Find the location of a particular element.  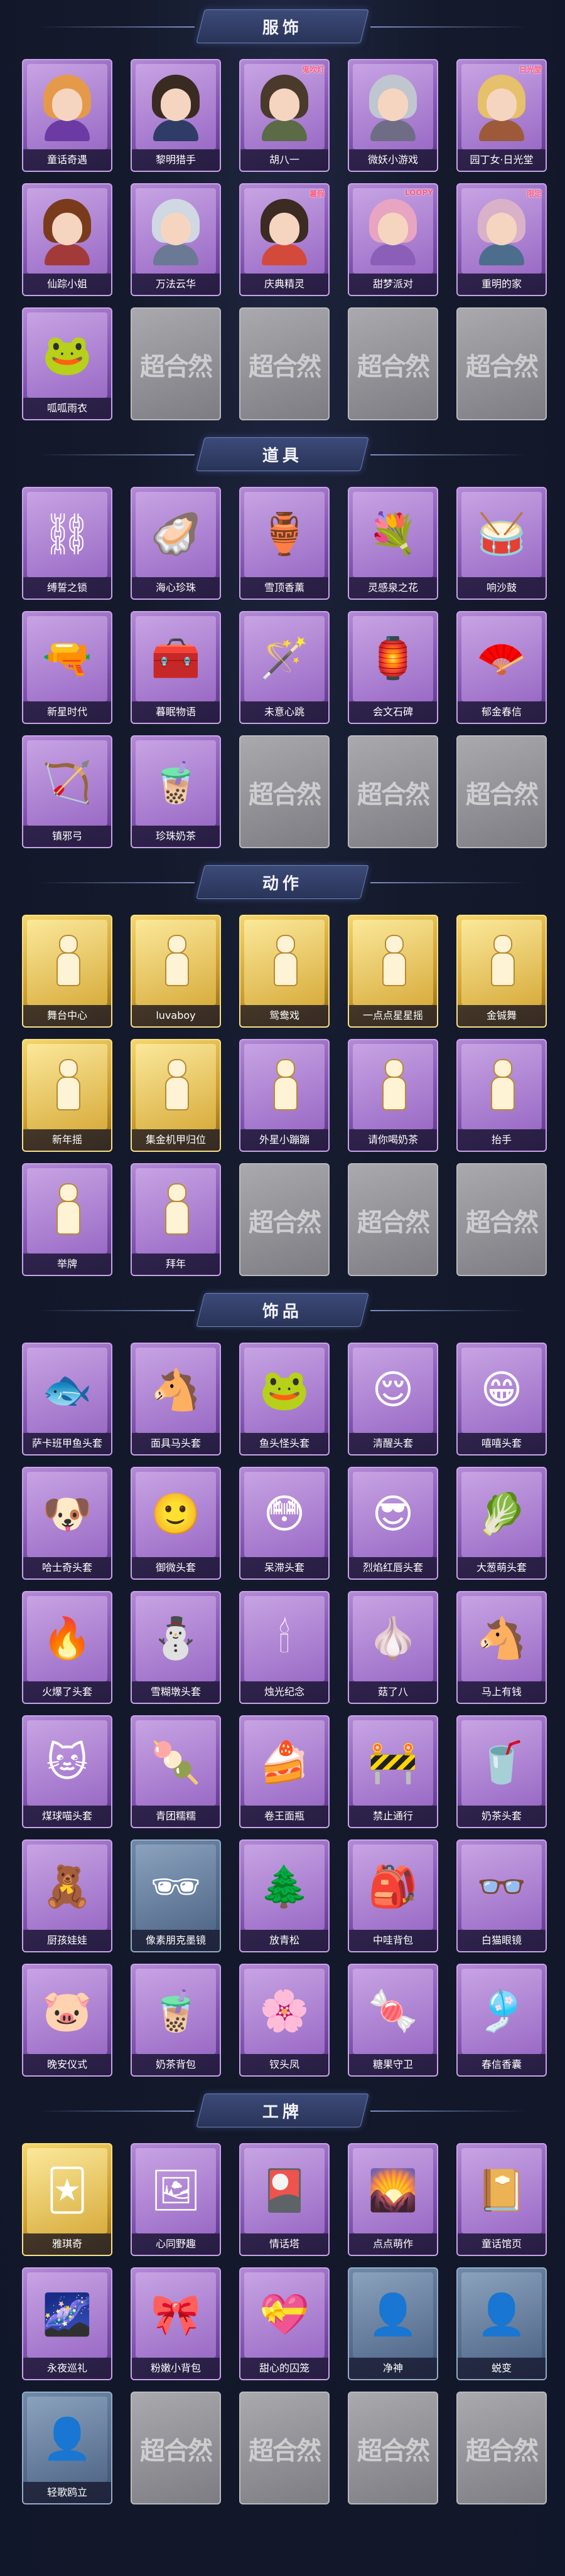

item-card: 🐱 煤球喵头套 is located at coordinates (67, 1771).